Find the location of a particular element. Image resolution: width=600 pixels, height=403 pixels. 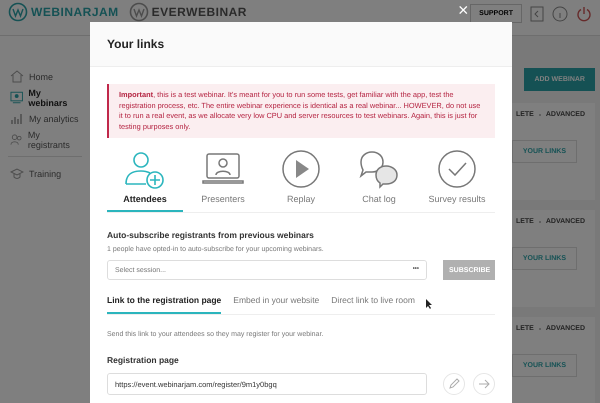

bar-chart-icon is located at coordinates (17, 118).